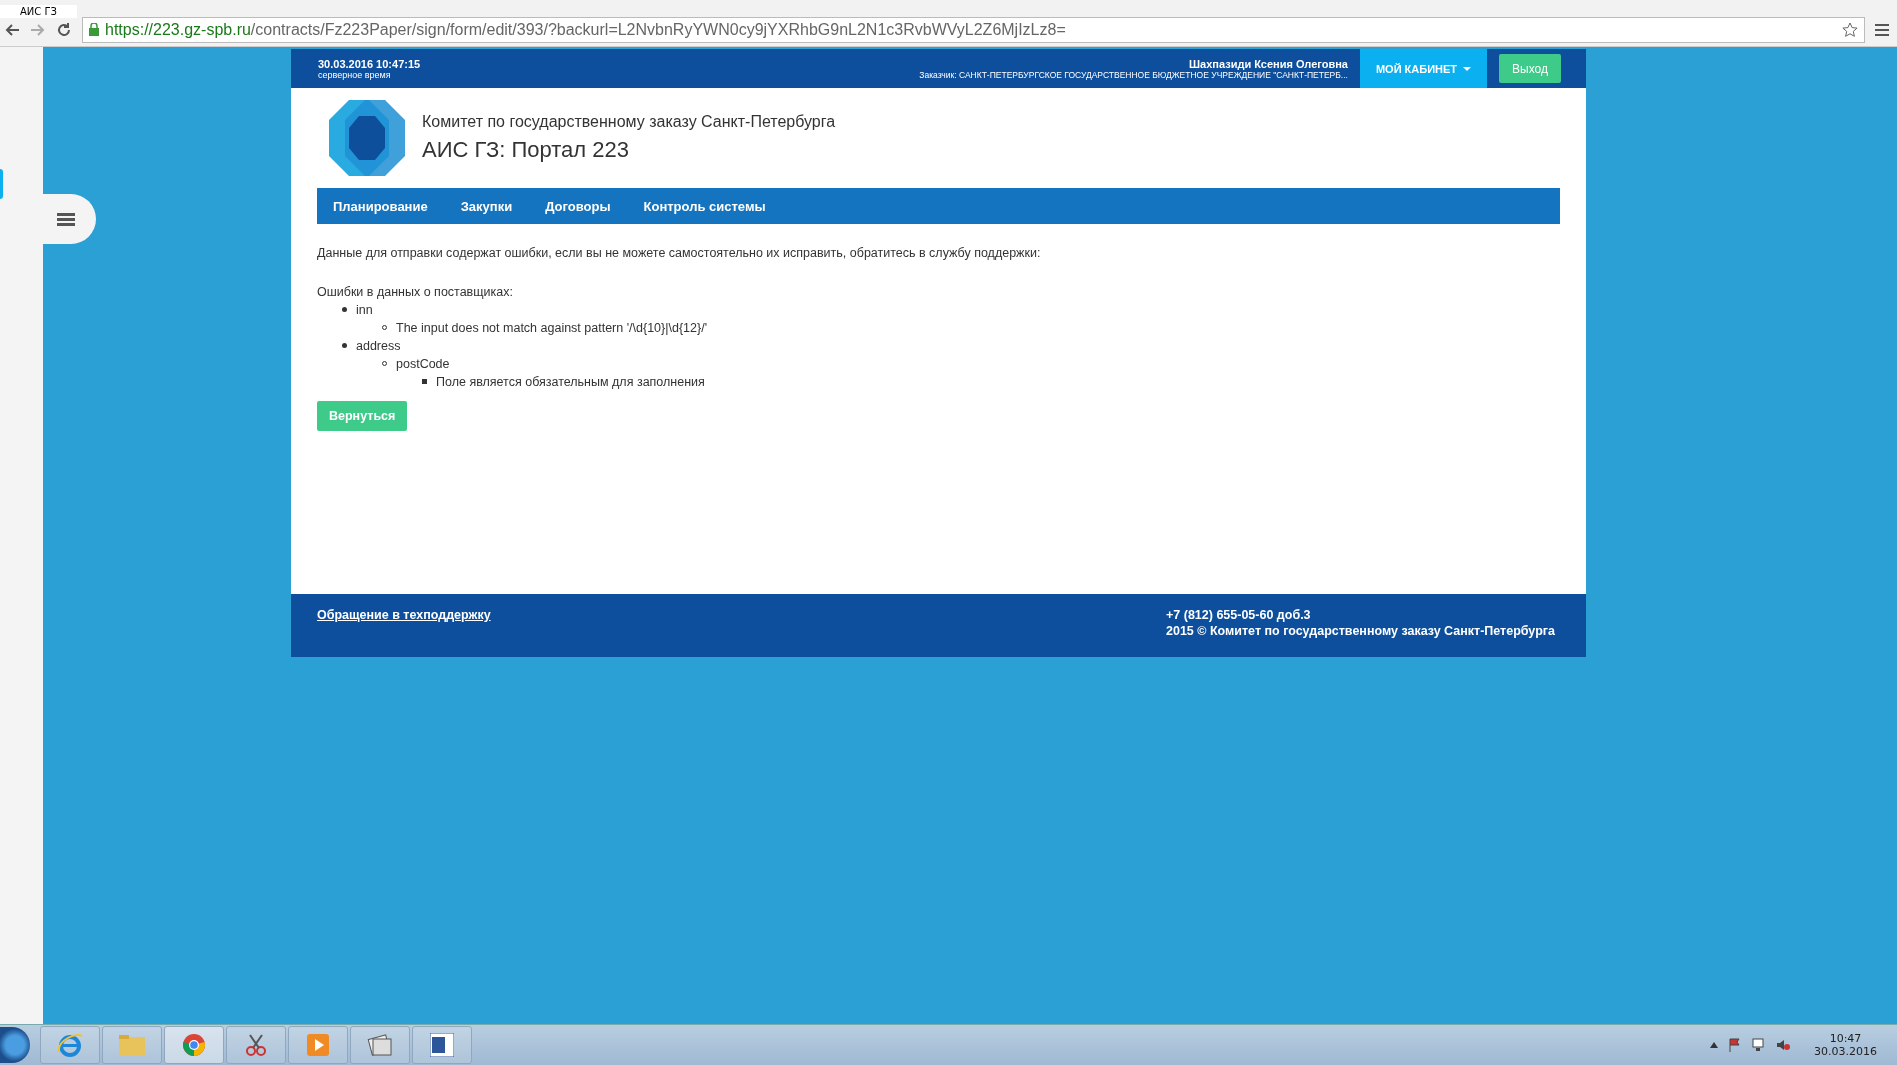 This screenshot has height=1065, width=1897. Describe the element at coordinates (1735, 1045) in the screenshot. I see `flag-icon` at that location.